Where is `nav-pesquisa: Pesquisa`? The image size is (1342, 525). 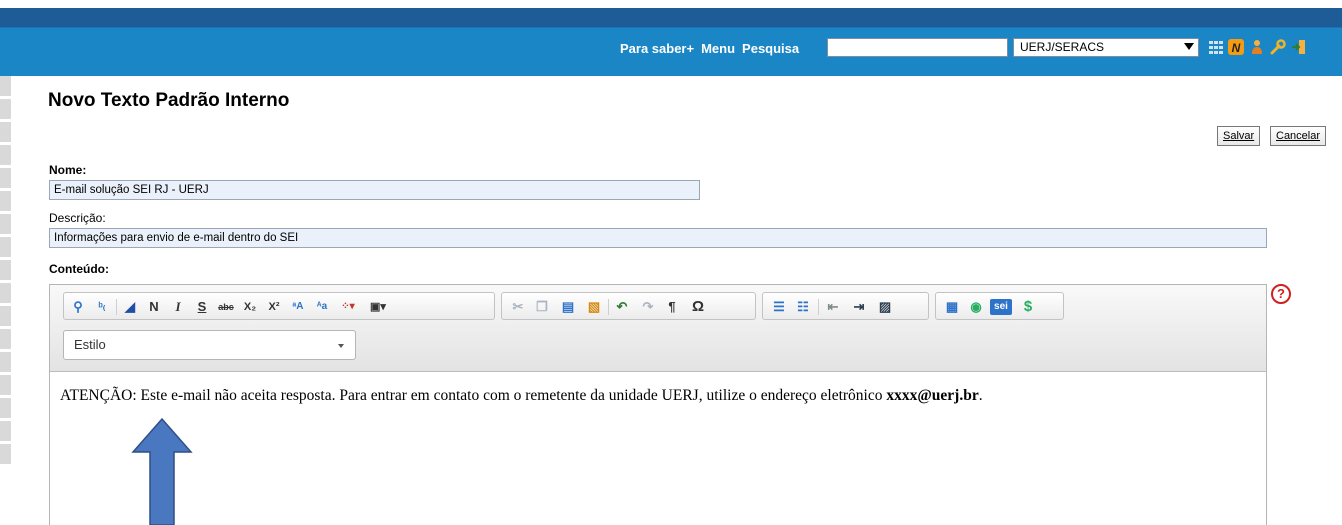
nav-pesquisa: Pesquisa is located at coordinates (770, 48).